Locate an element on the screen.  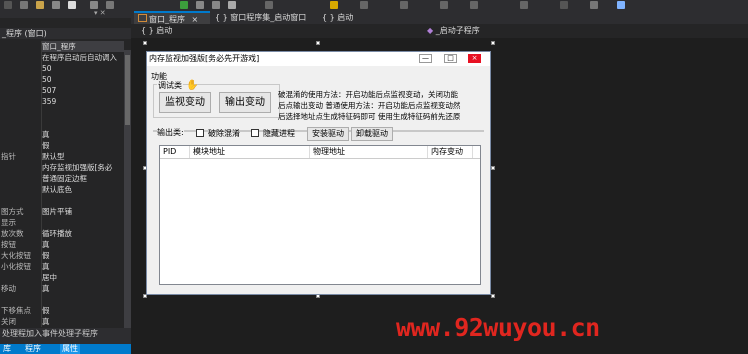
close-button: × is located at coordinates (474, 58).